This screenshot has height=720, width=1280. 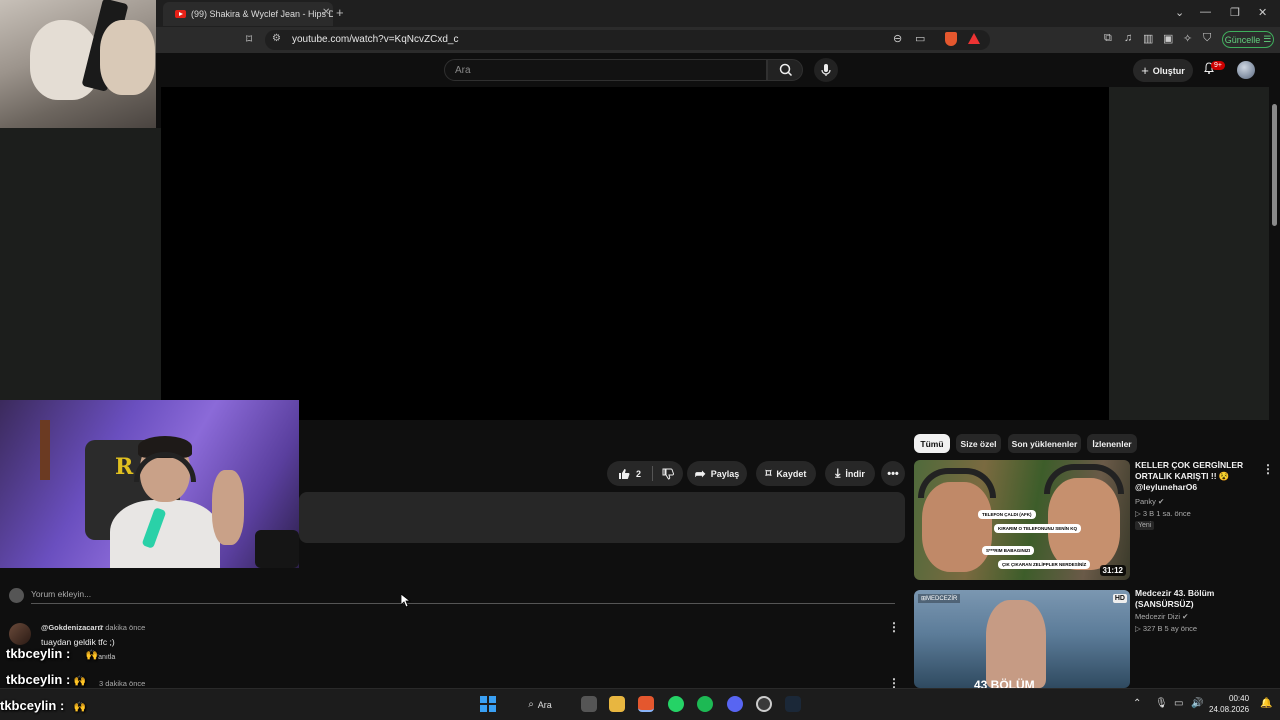 What do you see at coordinates (1235, 12) in the screenshot?
I see `maximize-icon: ❐` at bounding box center [1235, 12].